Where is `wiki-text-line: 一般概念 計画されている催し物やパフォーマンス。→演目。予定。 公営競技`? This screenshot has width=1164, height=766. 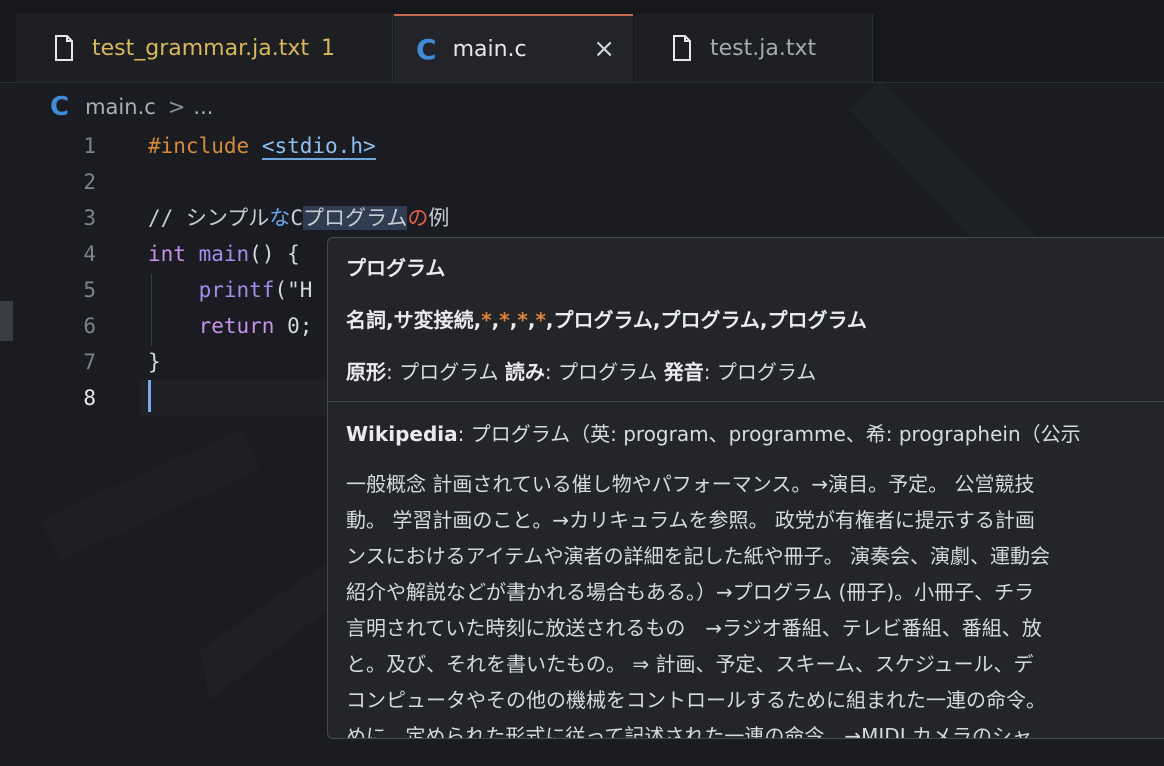 wiki-text-line: 一般概念 計画されている催し物やパフォーマンス。→演目。予定。 公営競技 is located at coordinates (690, 484).